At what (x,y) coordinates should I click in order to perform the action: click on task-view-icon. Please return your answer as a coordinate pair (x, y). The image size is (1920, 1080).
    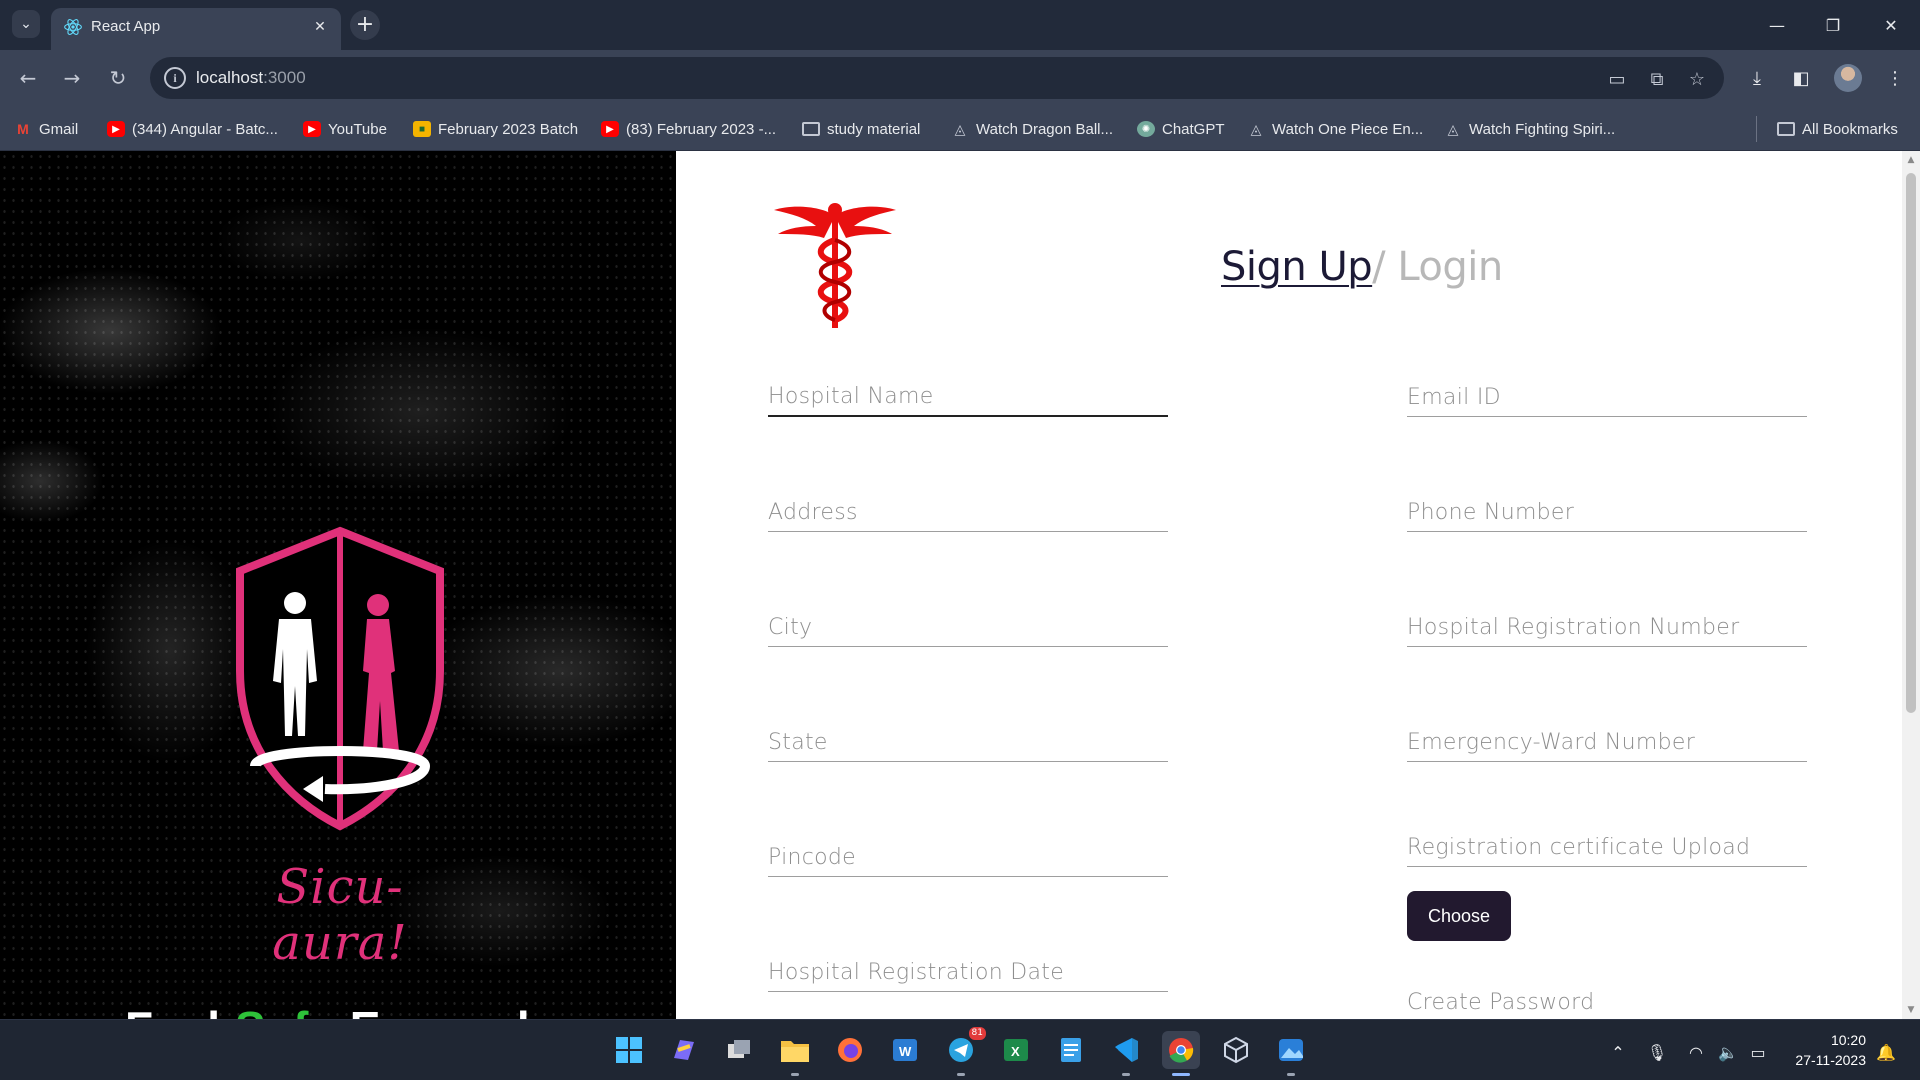
    Looking at the image, I should click on (739, 1050).